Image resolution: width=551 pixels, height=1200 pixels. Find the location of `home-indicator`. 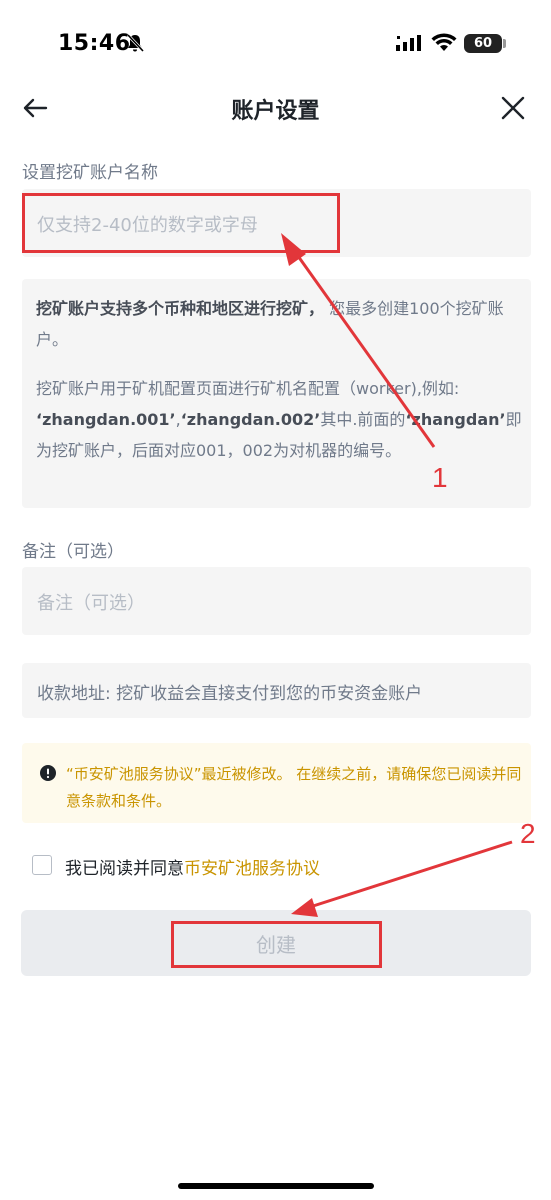

home-indicator is located at coordinates (276, 1186).